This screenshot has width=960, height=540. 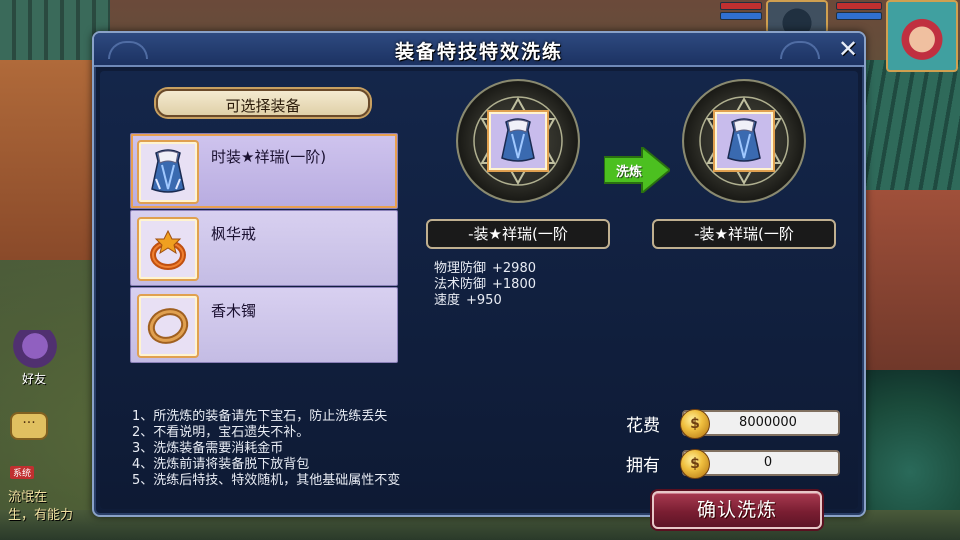 What do you see at coordinates (737, 510) in the screenshot?
I see `confirm-refine-button: 确认洗炼` at bounding box center [737, 510].